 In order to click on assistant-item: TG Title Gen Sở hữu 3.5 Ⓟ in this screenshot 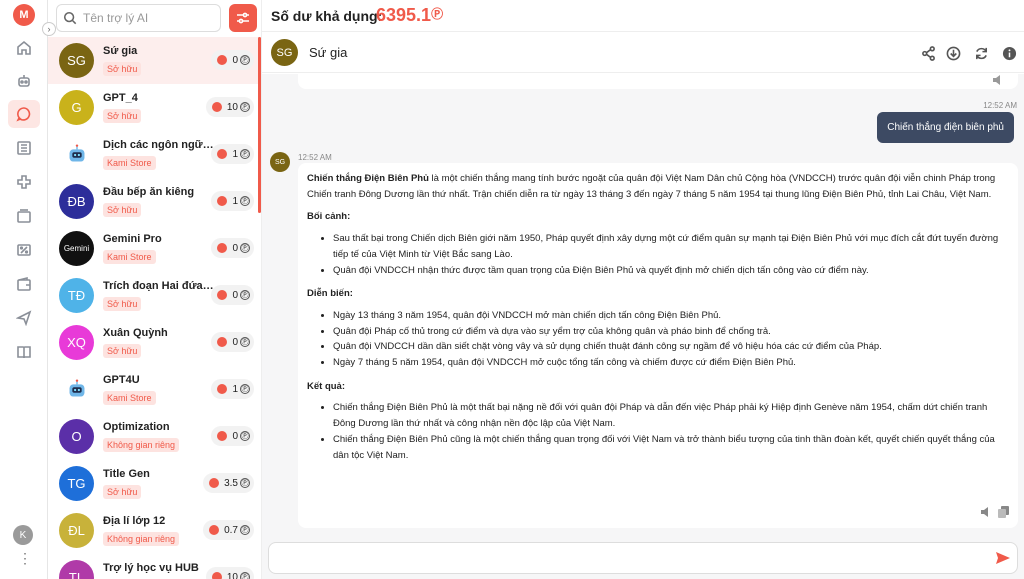, I will do `click(154, 483)`.